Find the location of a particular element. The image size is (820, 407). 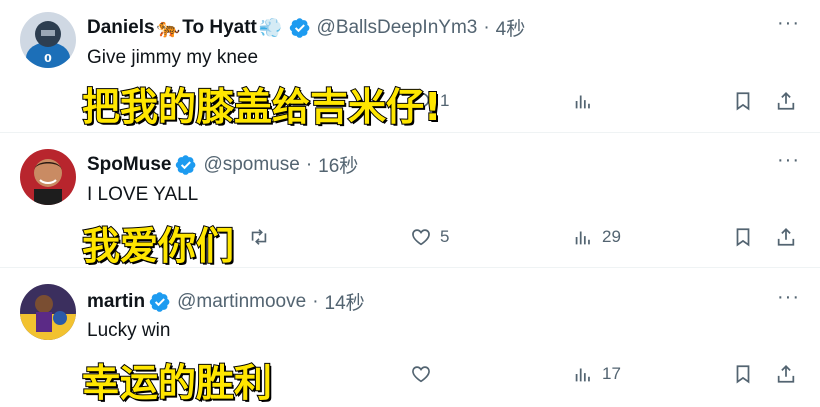

views-button is located at coordinates (583, 101).